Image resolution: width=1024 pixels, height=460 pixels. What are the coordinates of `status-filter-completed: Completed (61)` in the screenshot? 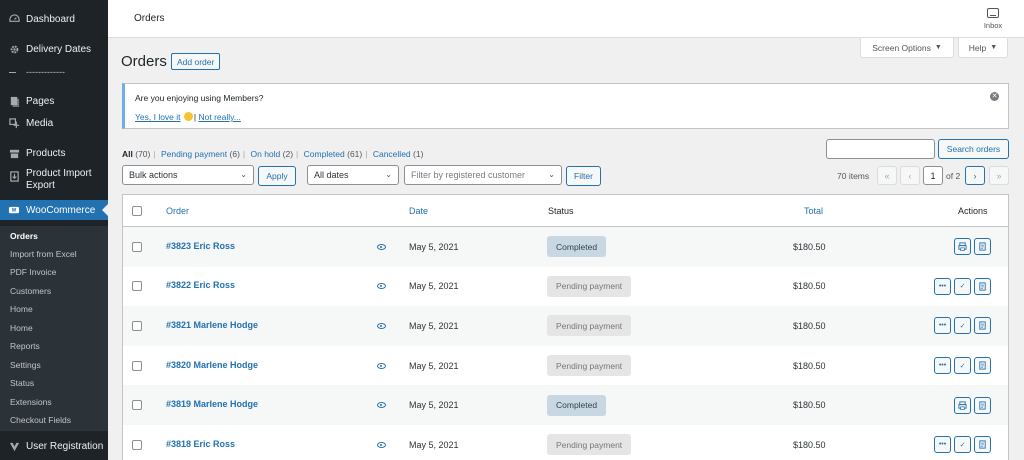 It's located at (333, 154).